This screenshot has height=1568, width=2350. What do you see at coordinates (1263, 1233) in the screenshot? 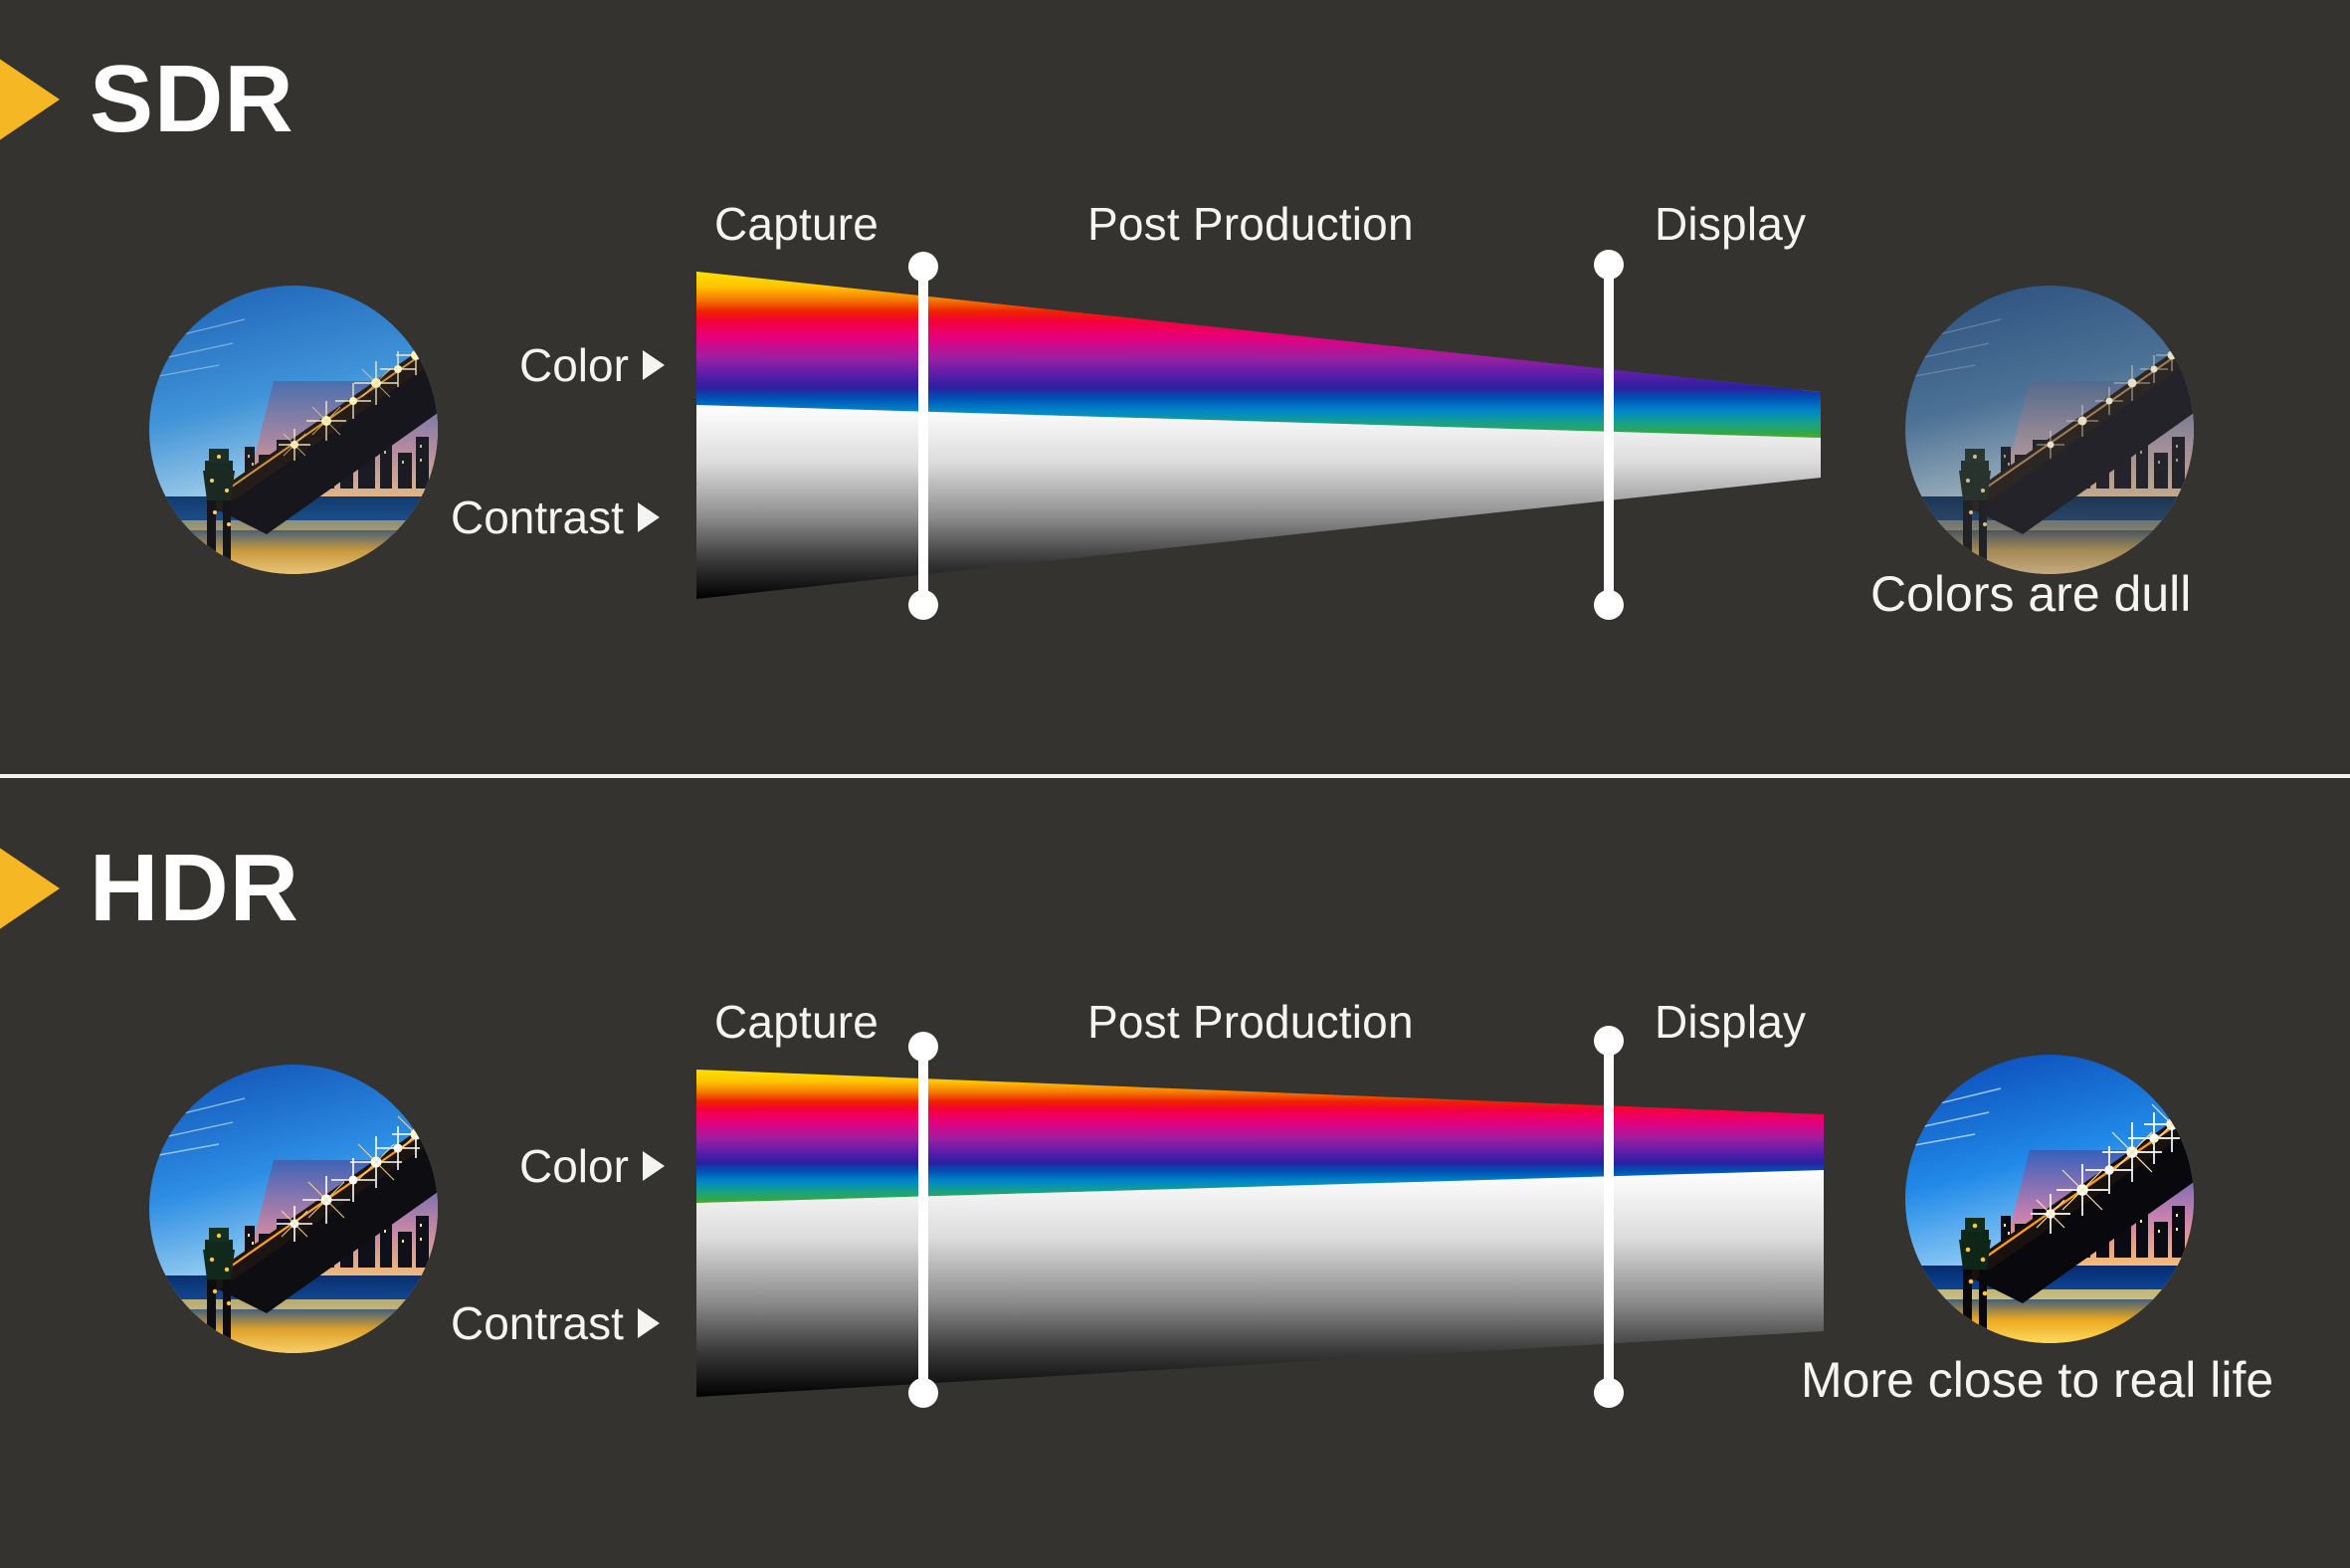
I see `hdr-range-wedge` at bounding box center [1263, 1233].